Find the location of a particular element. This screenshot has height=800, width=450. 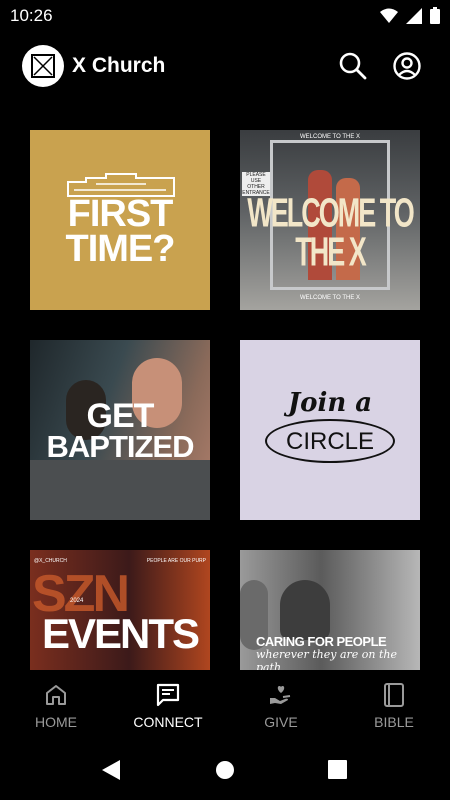

first-time-line1: FIRST is located at coordinates (120, 214).